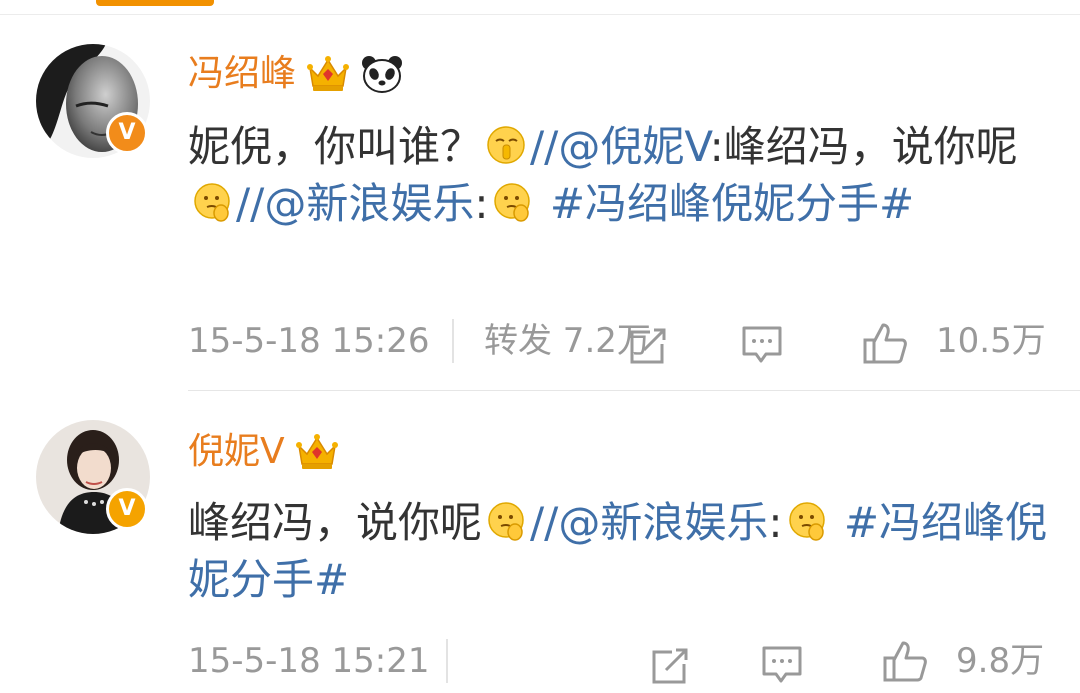  What do you see at coordinates (335, 146) in the screenshot?
I see `post-text: 妮倪，你叫谁？` at bounding box center [335, 146].